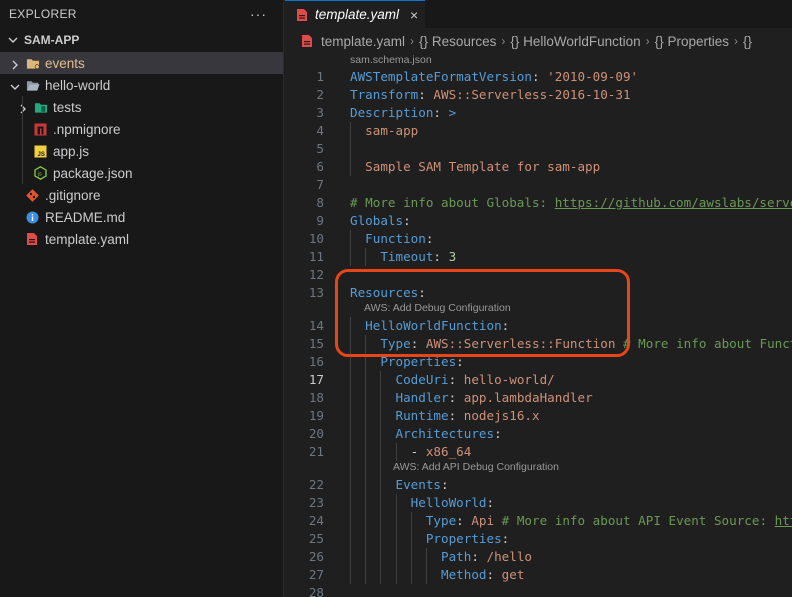  What do you see at coordinates (414, 15) in the screenshot?
I see `close-icon: ×` at bounding box center [414, 15].